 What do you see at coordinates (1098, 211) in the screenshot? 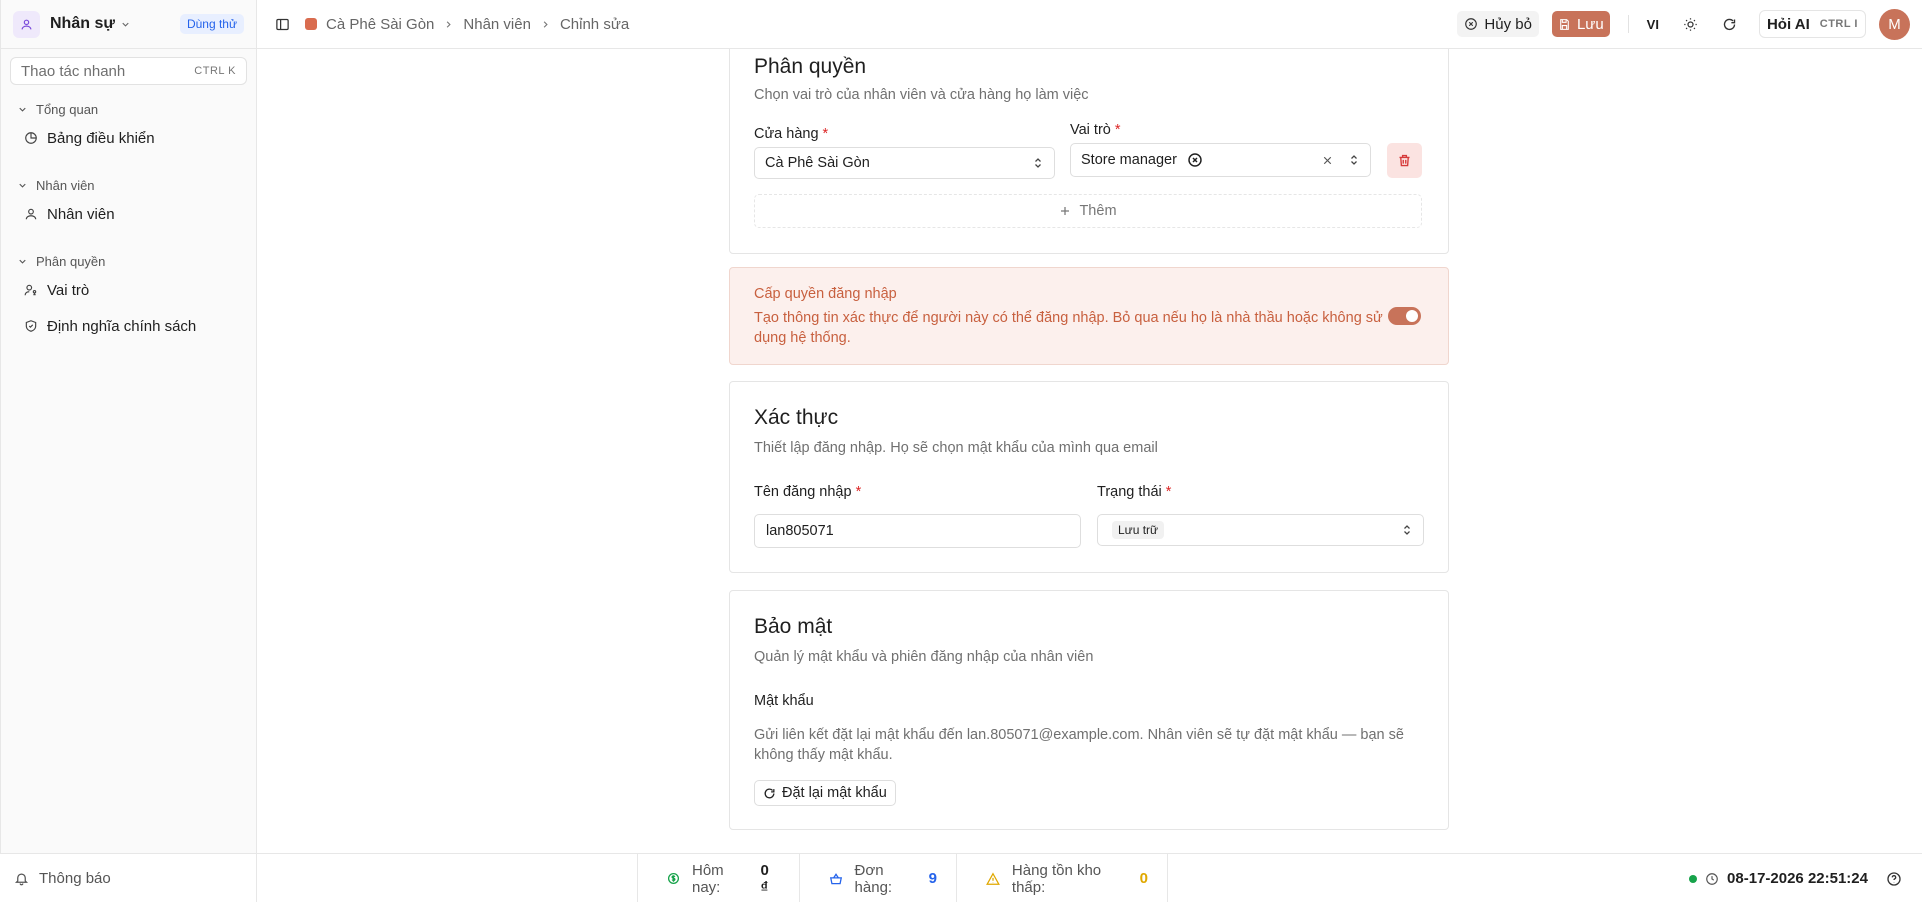
I see `add-label: Thêm` at bounding box center [1098, 211].